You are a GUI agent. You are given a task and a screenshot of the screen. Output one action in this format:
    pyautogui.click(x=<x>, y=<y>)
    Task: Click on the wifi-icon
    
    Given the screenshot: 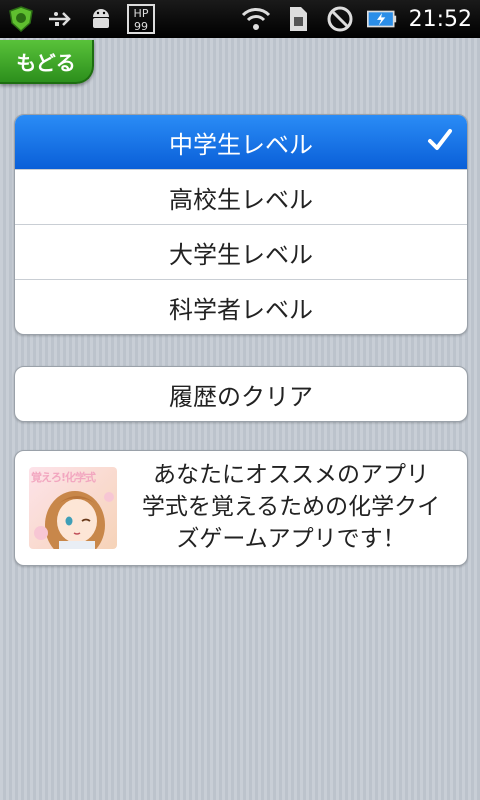 What is the action you would take?
    pyautogui.click(x=256, y=19)
    